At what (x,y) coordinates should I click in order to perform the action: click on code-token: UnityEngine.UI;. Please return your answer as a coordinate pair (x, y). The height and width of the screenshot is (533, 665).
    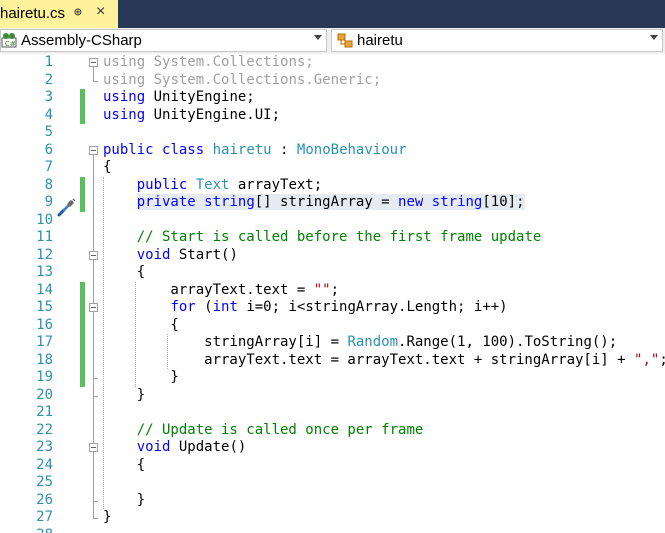
    Looking at the image, I should click on (213, 114).